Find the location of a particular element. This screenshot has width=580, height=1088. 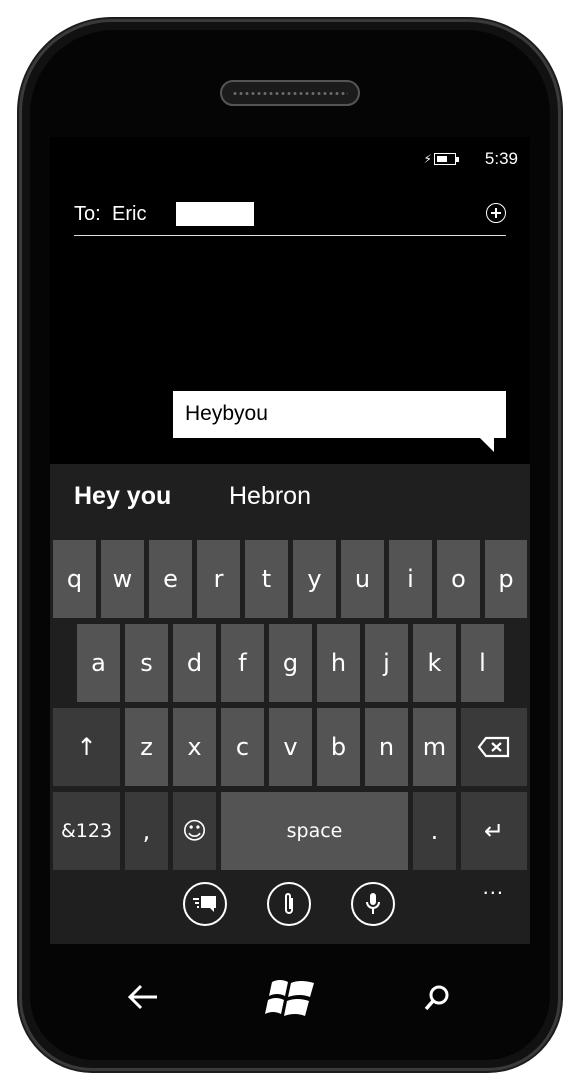

to-label: To: is located at coordinates (87, 214).